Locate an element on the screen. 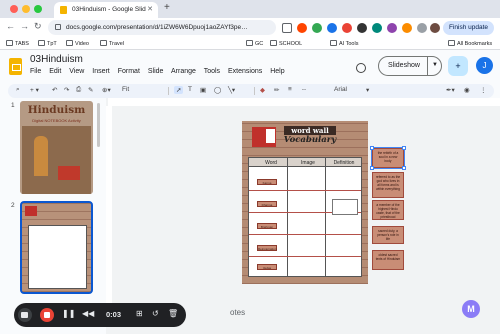  speaker-notes: otes is located at coordinates (237, 312).